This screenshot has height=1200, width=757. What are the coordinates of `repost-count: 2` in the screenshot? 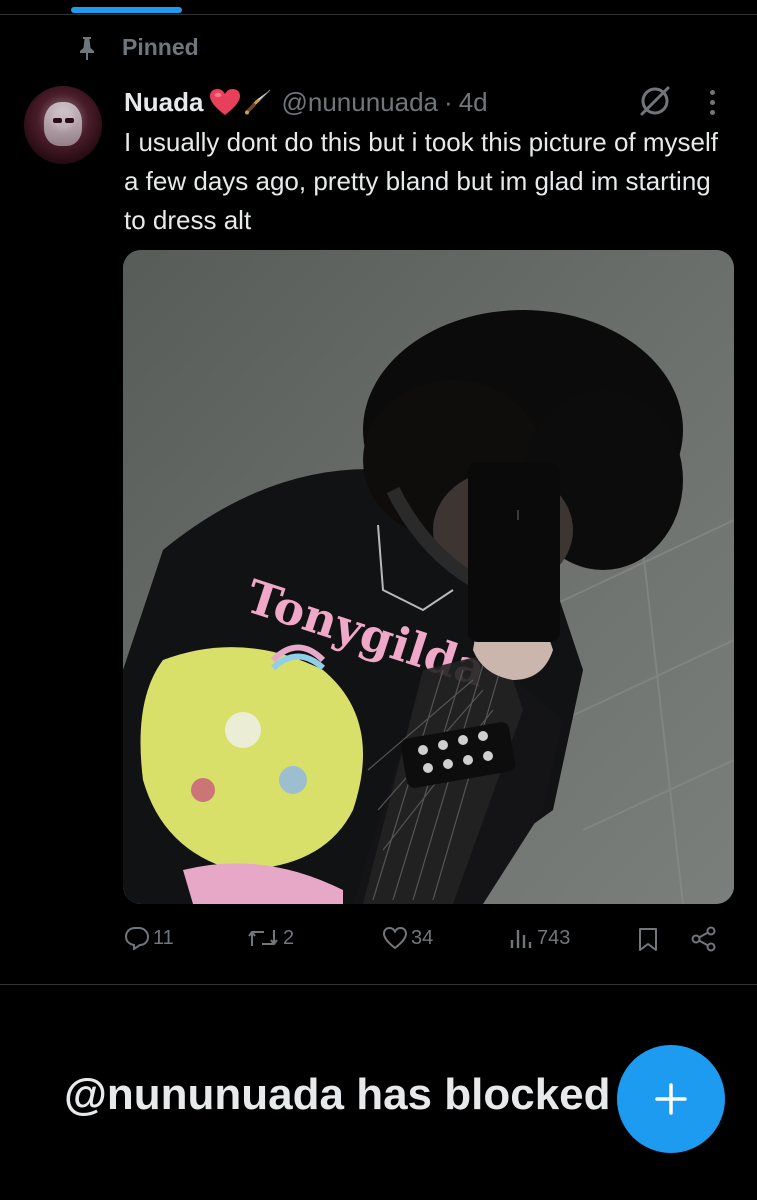 It's located at (289, 937).